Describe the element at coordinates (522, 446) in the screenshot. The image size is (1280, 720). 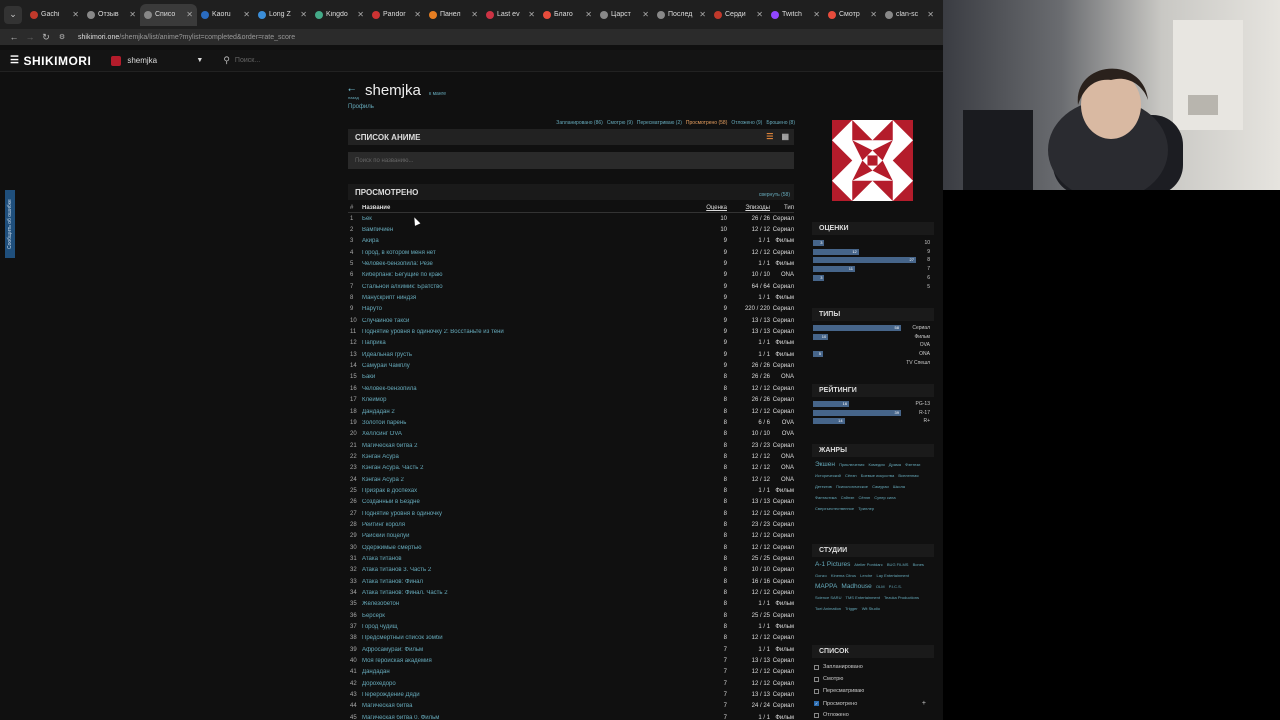
I see `anime-title-link: Магическая битва 2` at that location.